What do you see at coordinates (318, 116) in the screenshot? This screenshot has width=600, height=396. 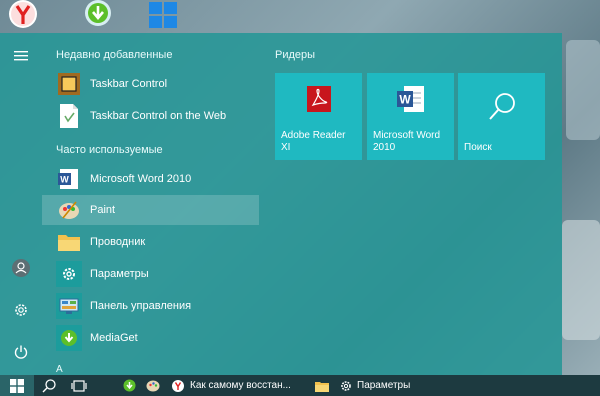 I see `tile-adobe-reader: Adobe Reader XI` at bounding box center [318, 116].